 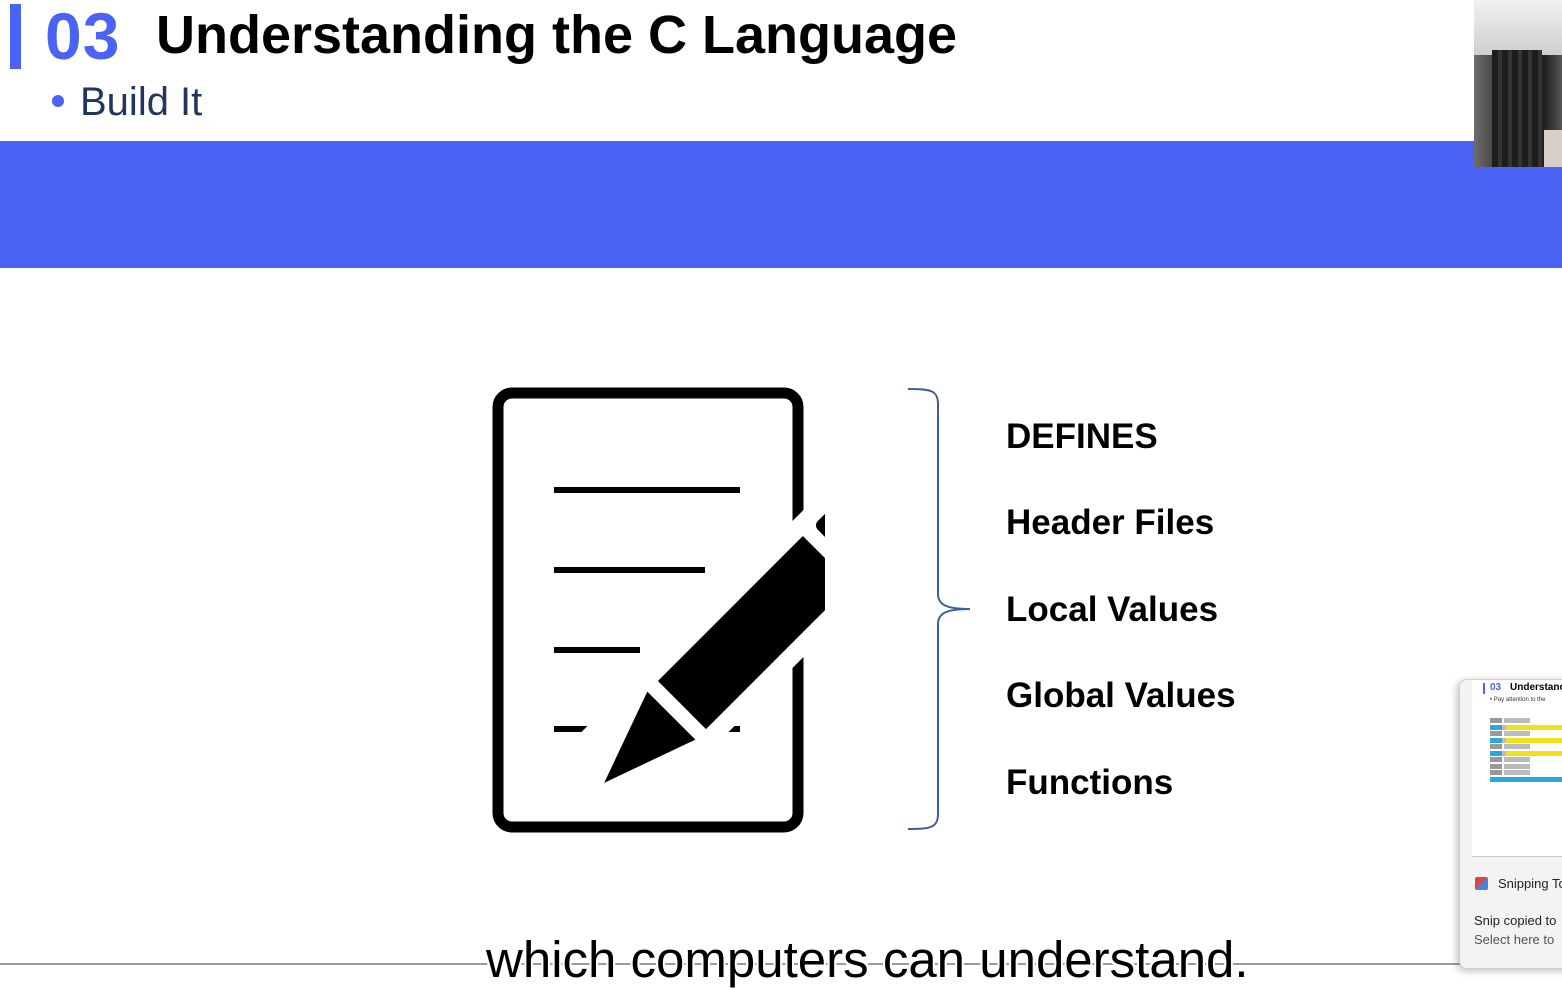 I want to click on notification-app-name: Snipping To, so click(x=1530, y=883).